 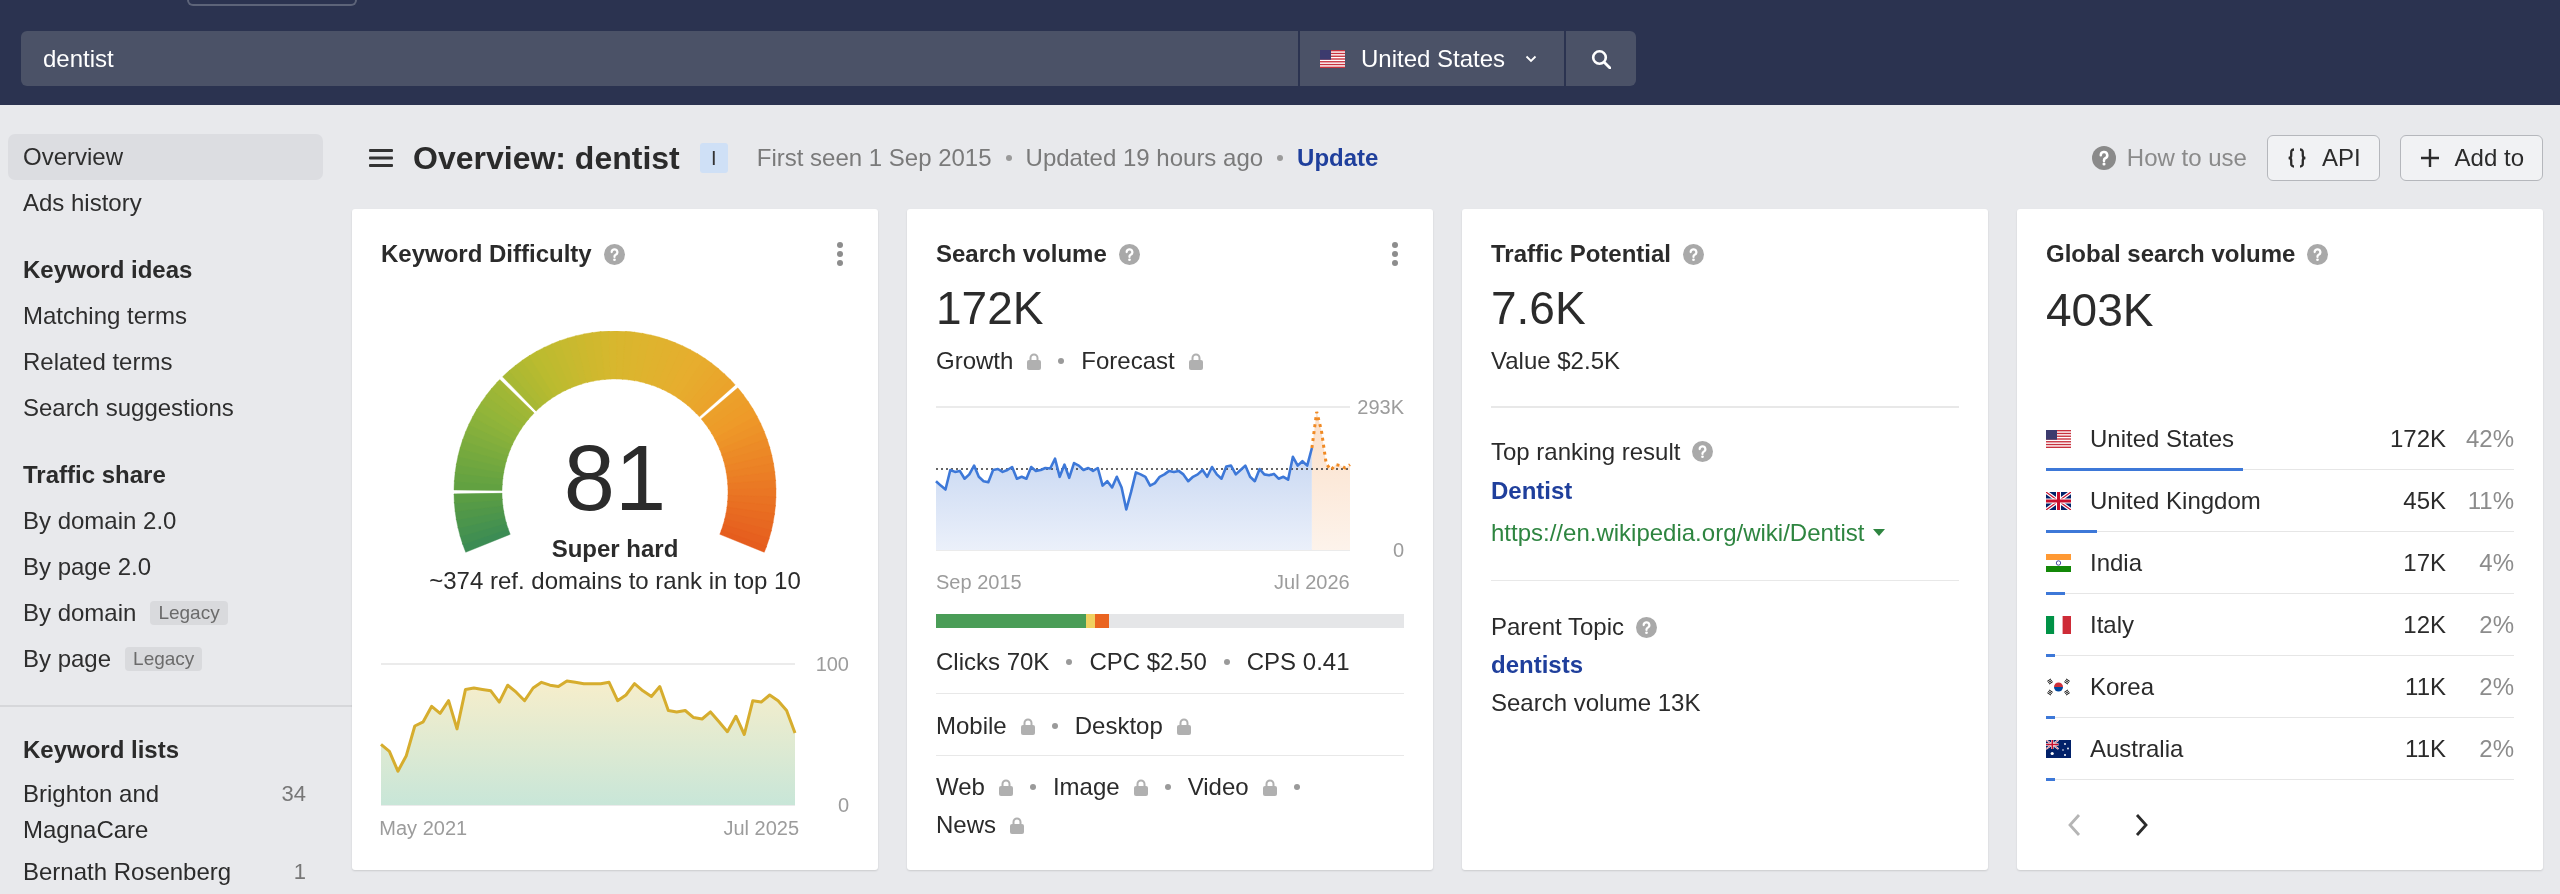 I want to click on feature-label: News, so click(x=966, y=825).